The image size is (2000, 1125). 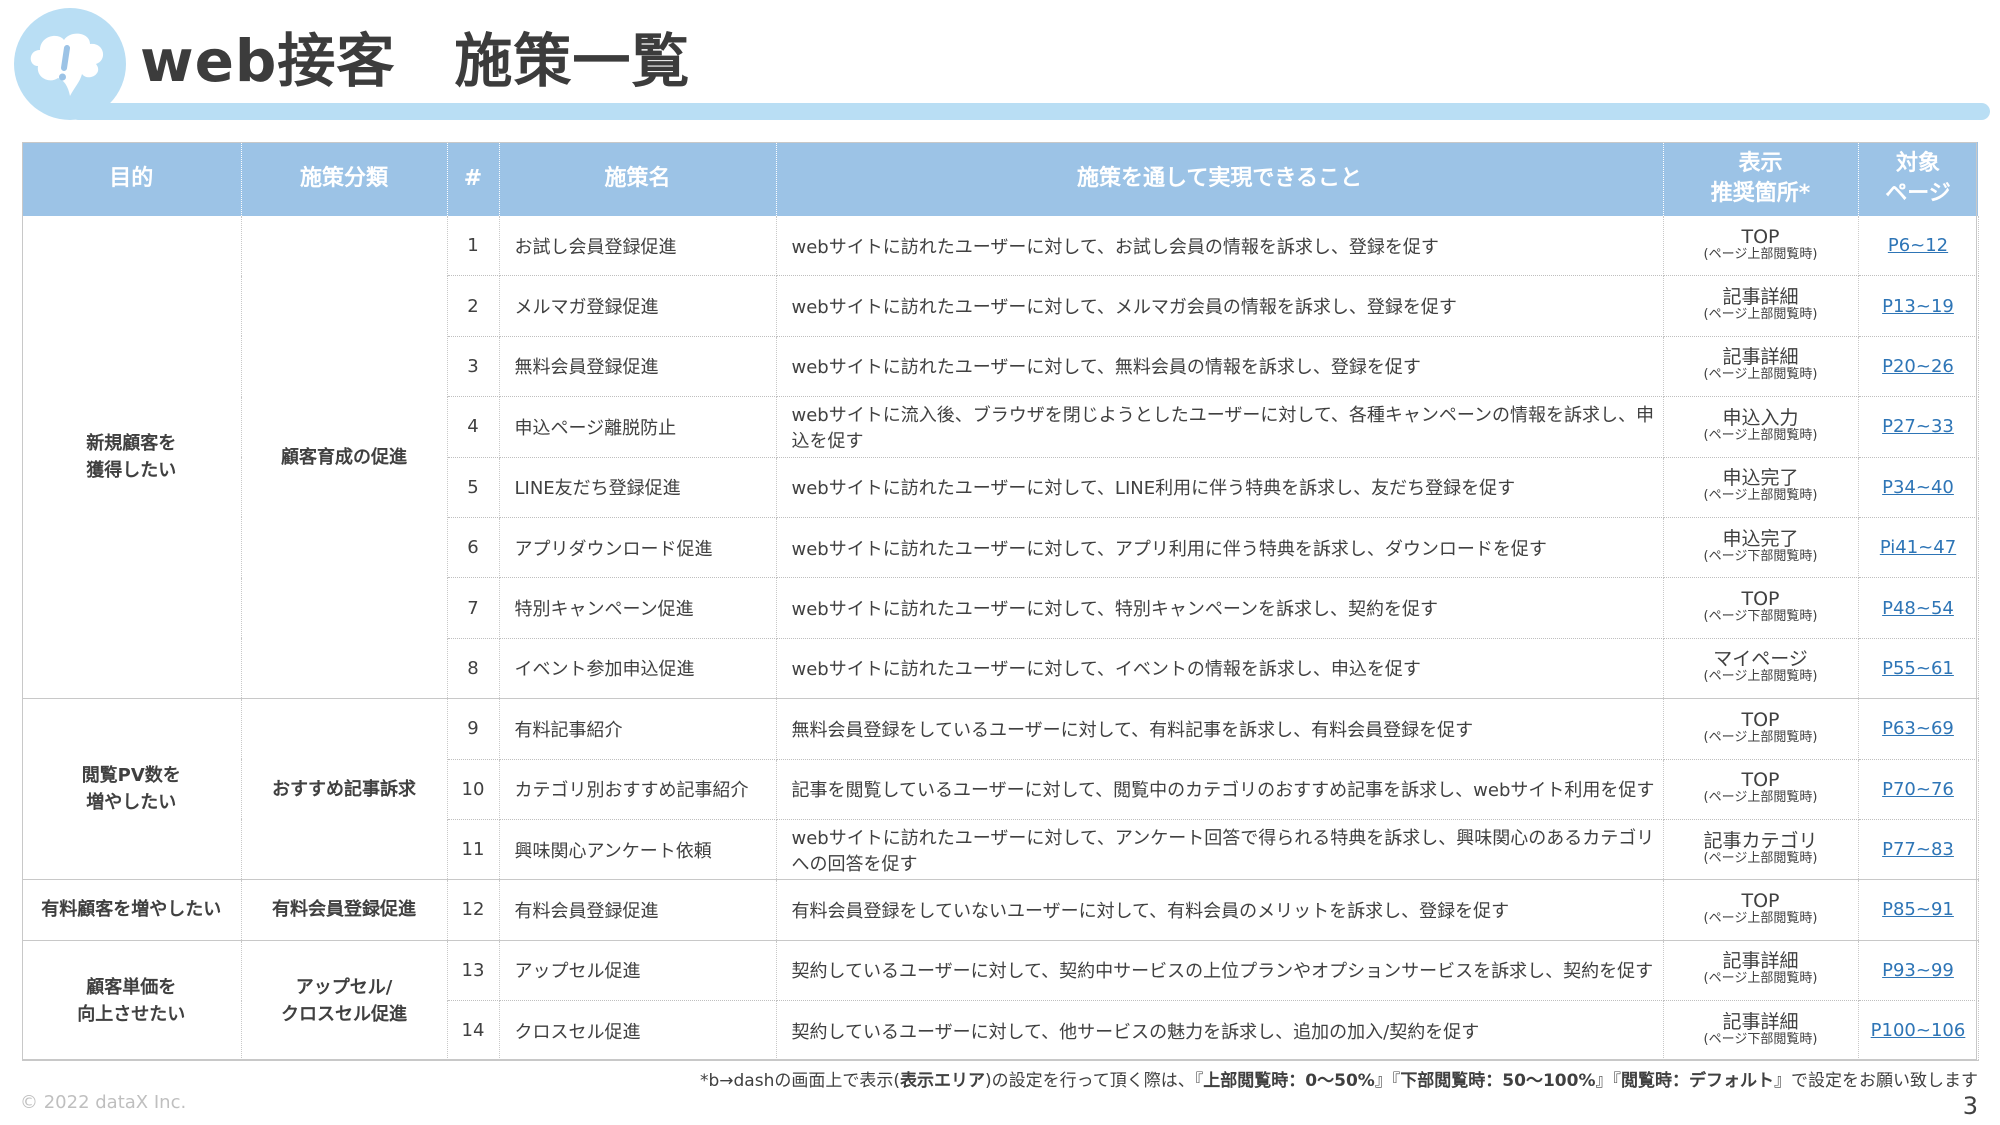 What do you see at coordinates (473, 367) in the screenshot?
I see `row-number: 3` at bounding box center [473, 367].